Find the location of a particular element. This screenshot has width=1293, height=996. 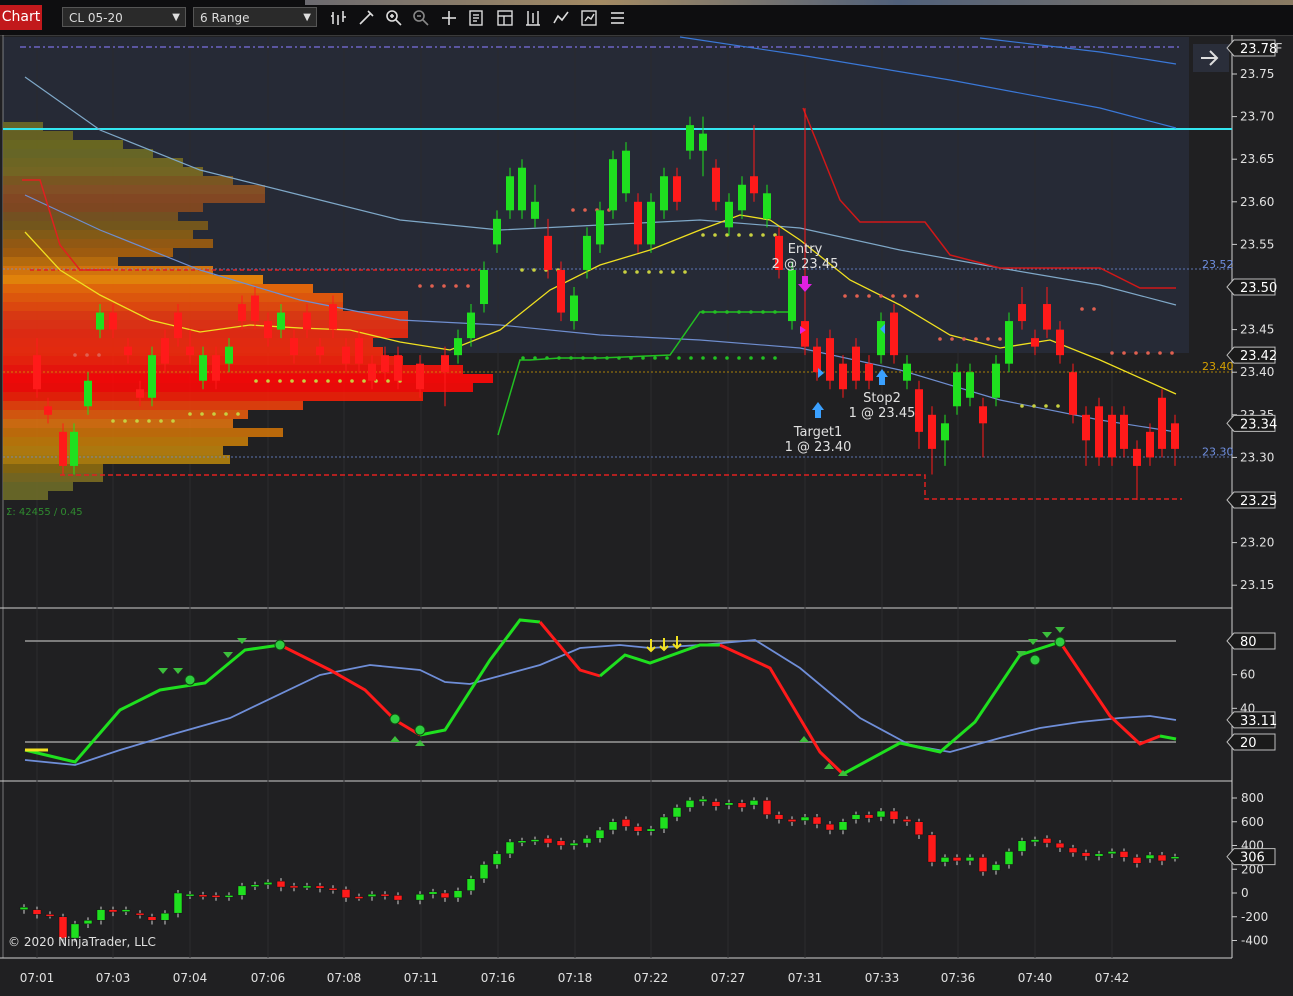

data-box-icon is located at coordinates (505, 18).